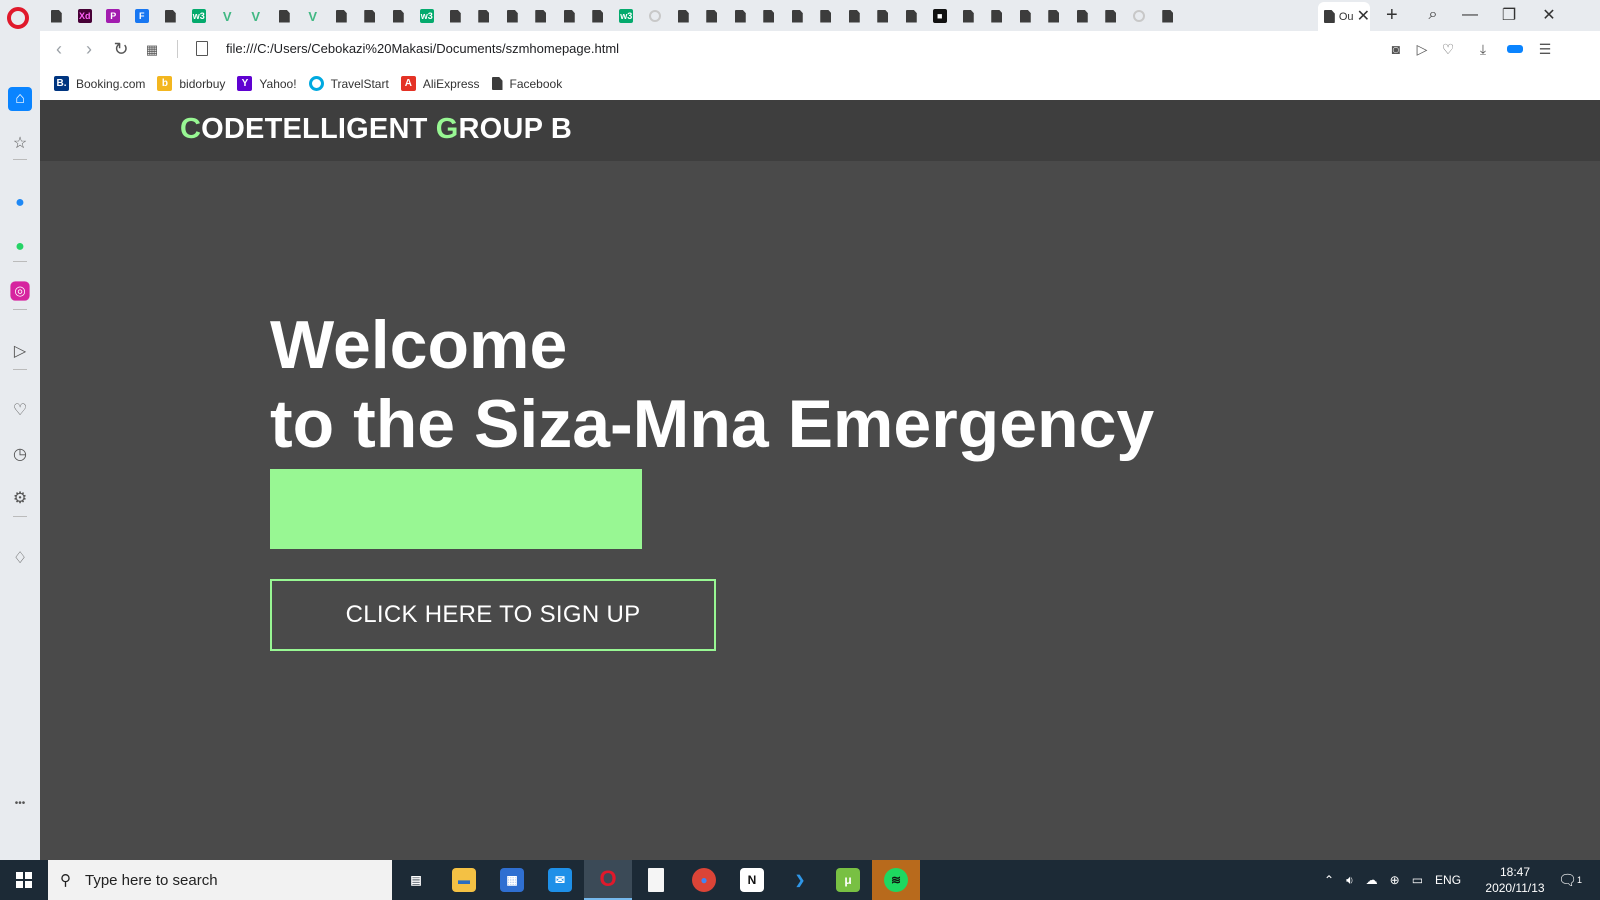 The height and width of the screenshot is (900, 1600). I want to click on close-tab-icon: ✕, so click(1363, 16).